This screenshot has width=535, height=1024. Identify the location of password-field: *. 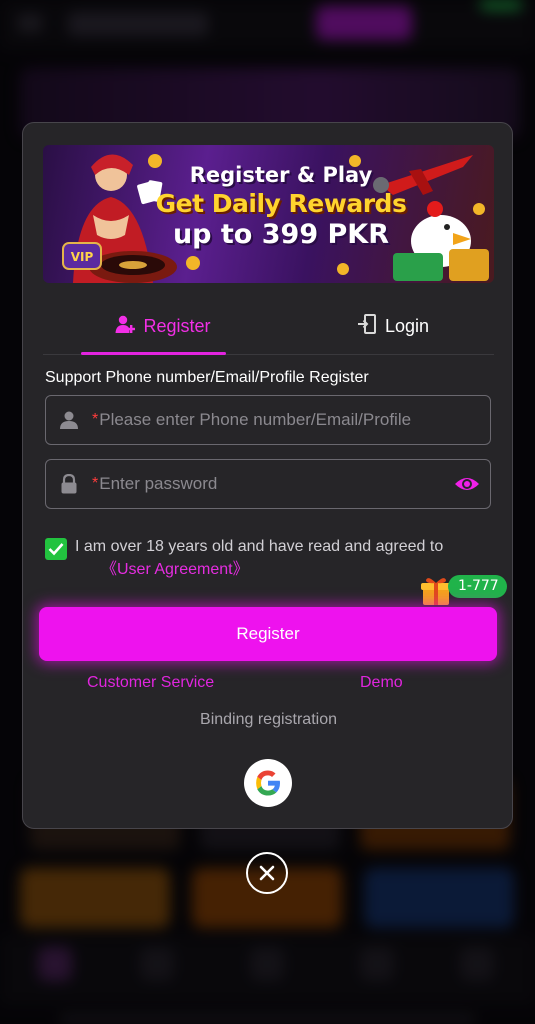
(268, 484).